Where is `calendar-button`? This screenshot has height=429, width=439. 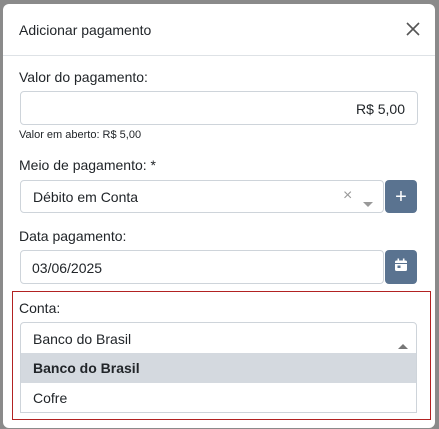
calendar-button is located at coordinates (401, 267).